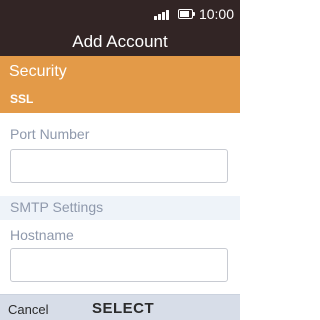  What do you see at coordinates (50, 134) in the screenshot?
I see `port-number-label: Port Number` at bounding box center [50, 134].